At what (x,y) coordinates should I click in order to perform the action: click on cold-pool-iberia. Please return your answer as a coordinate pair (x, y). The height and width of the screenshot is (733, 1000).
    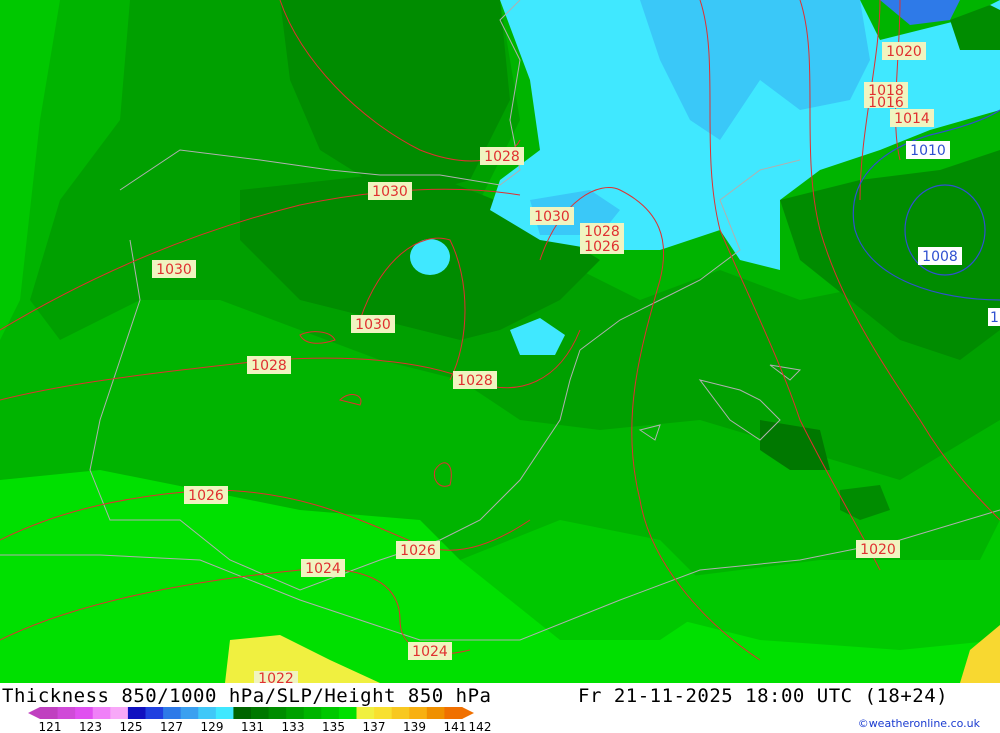
    Looking at the image, I should click on (430, 257).